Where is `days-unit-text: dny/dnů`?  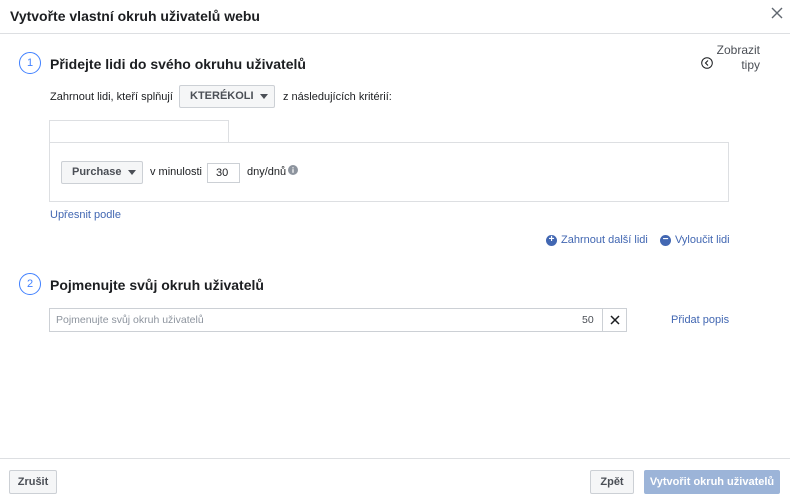
days-unit-text: dny/dnů is located at coordinates (267, 172).